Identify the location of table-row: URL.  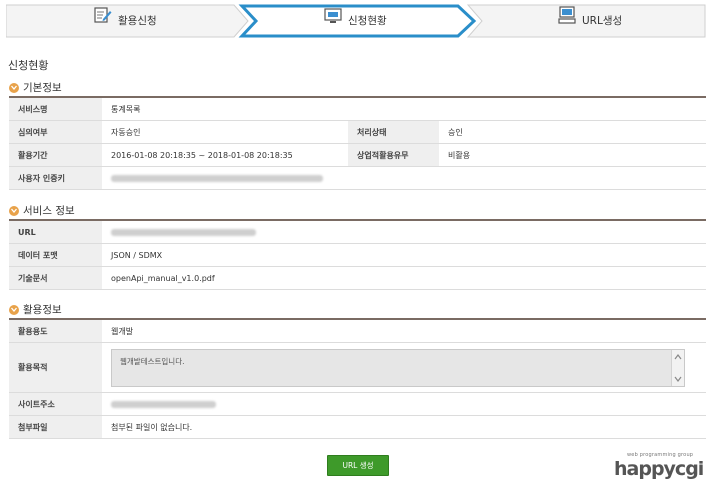
(357, 232).